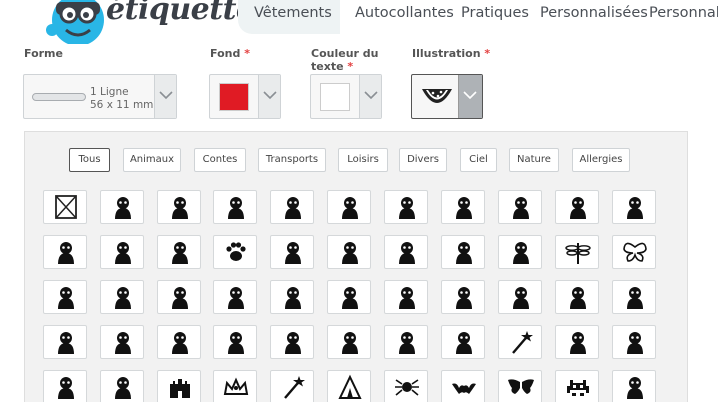 The height and width of the screenshot is (402, 718). What do you see at coordinates (109, 92) in the screenshot?
I see `forme-value-line1: 1 Ligne` at bounding box center [109, 92].